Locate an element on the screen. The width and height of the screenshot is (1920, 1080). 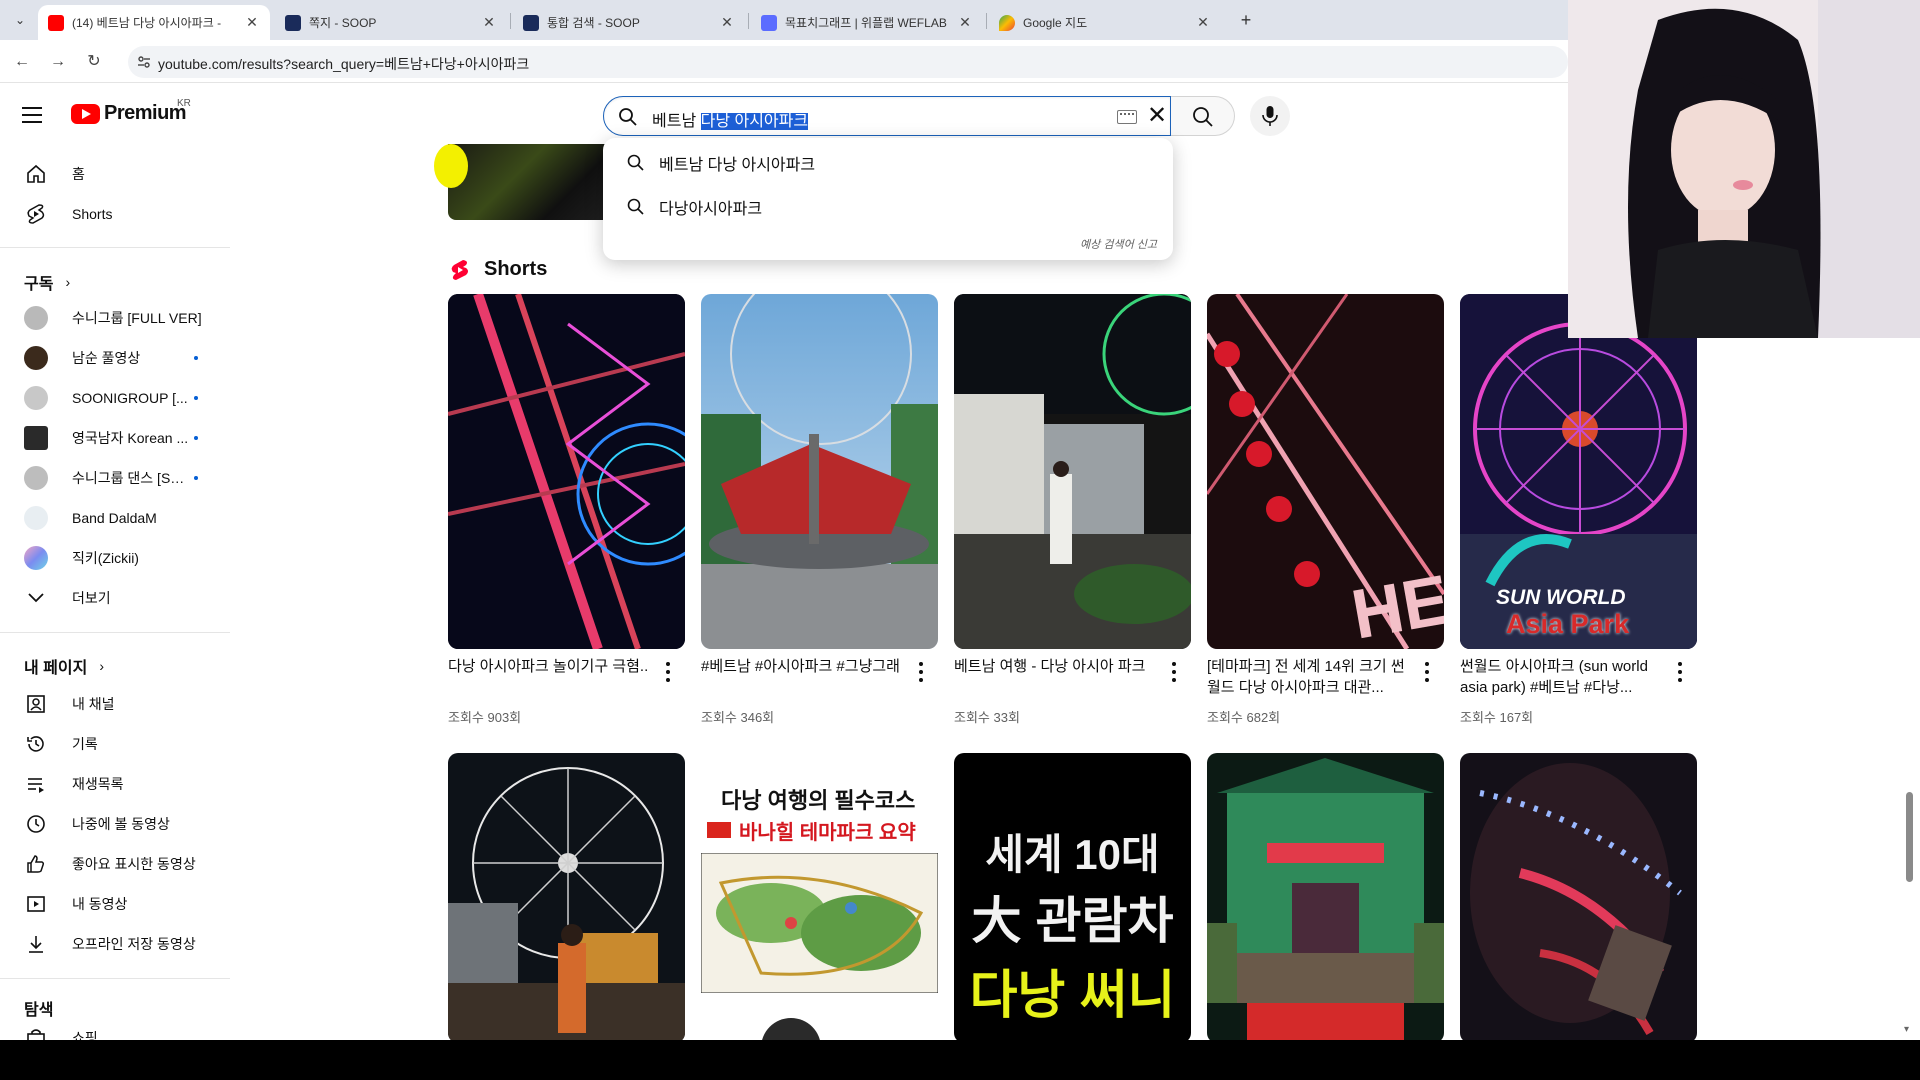
sidebar-item-downloads: 오프라인 저장 동영상 is located at coordinates (115, 944).